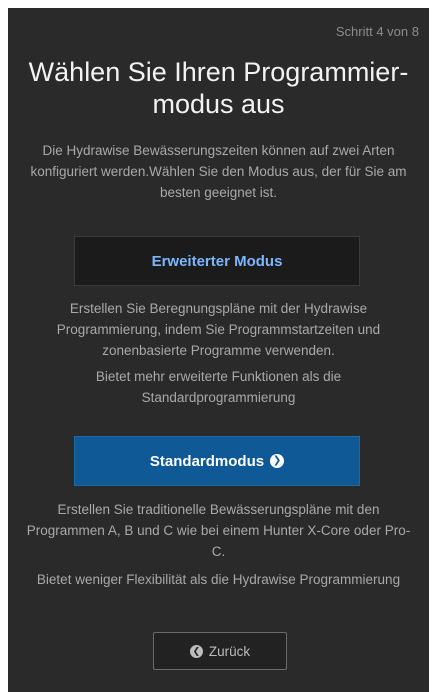 This screenshot has width=437, height=692. I want to click on chevron-circle-right-icon: ❯, so click(277, 461).